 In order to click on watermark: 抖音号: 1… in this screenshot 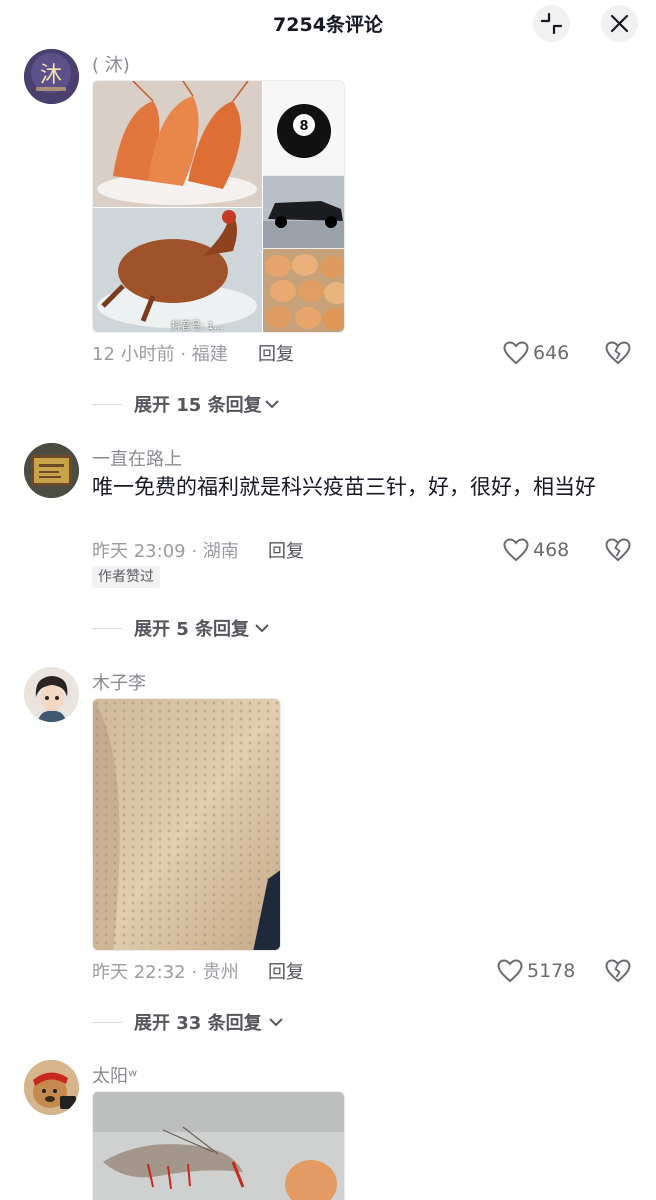, I will do `click(197, 326)`.